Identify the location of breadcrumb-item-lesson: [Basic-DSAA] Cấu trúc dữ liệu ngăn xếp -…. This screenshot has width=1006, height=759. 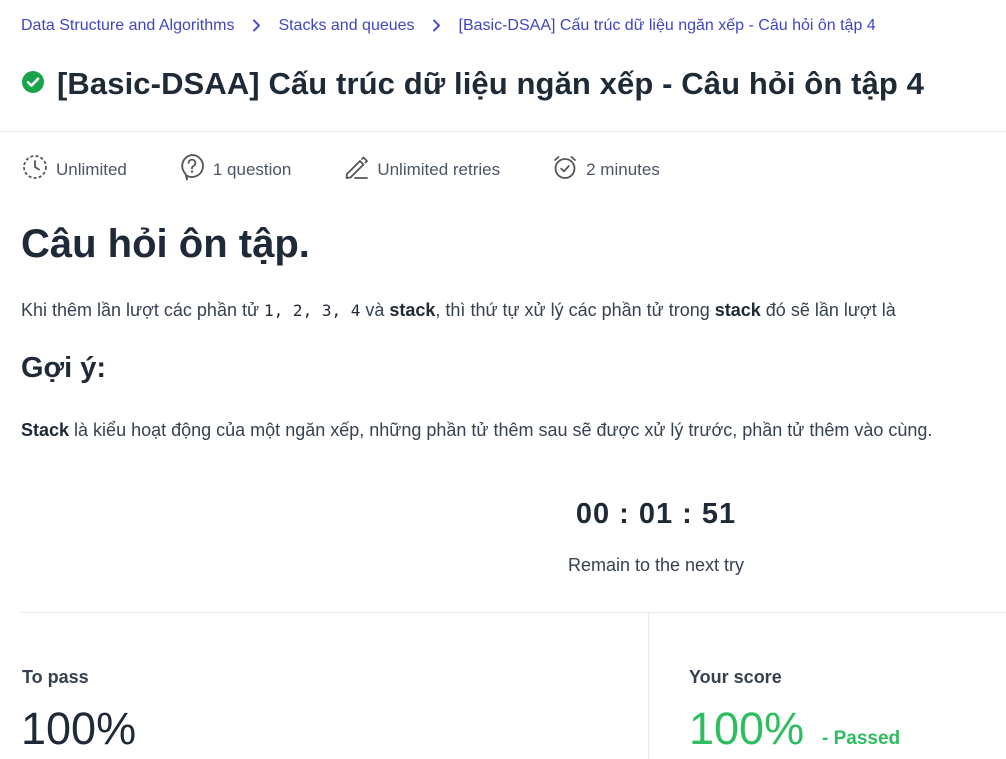
(667, 26).